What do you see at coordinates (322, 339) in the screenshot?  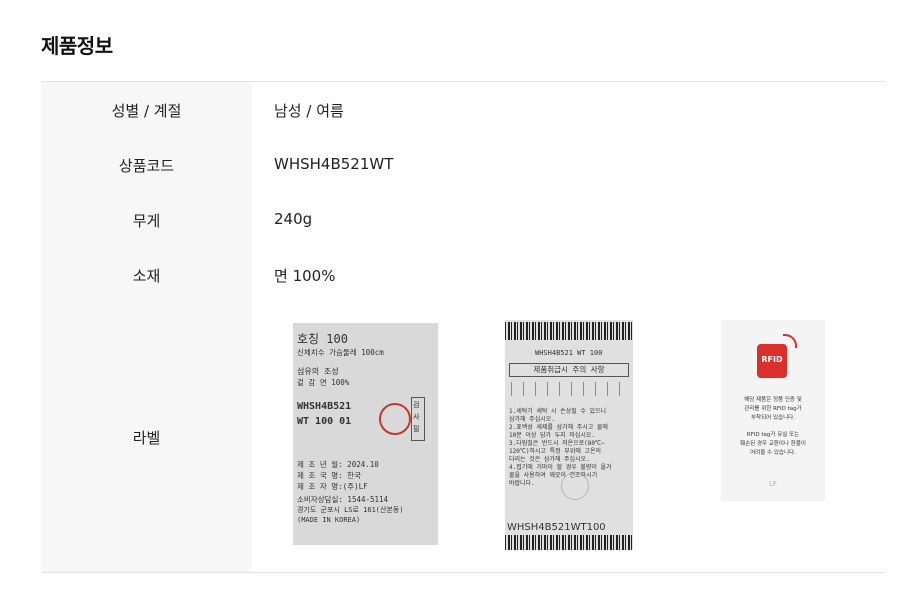 I see `tag-size-line: 호칭 100` at bounding box center [322, 339].